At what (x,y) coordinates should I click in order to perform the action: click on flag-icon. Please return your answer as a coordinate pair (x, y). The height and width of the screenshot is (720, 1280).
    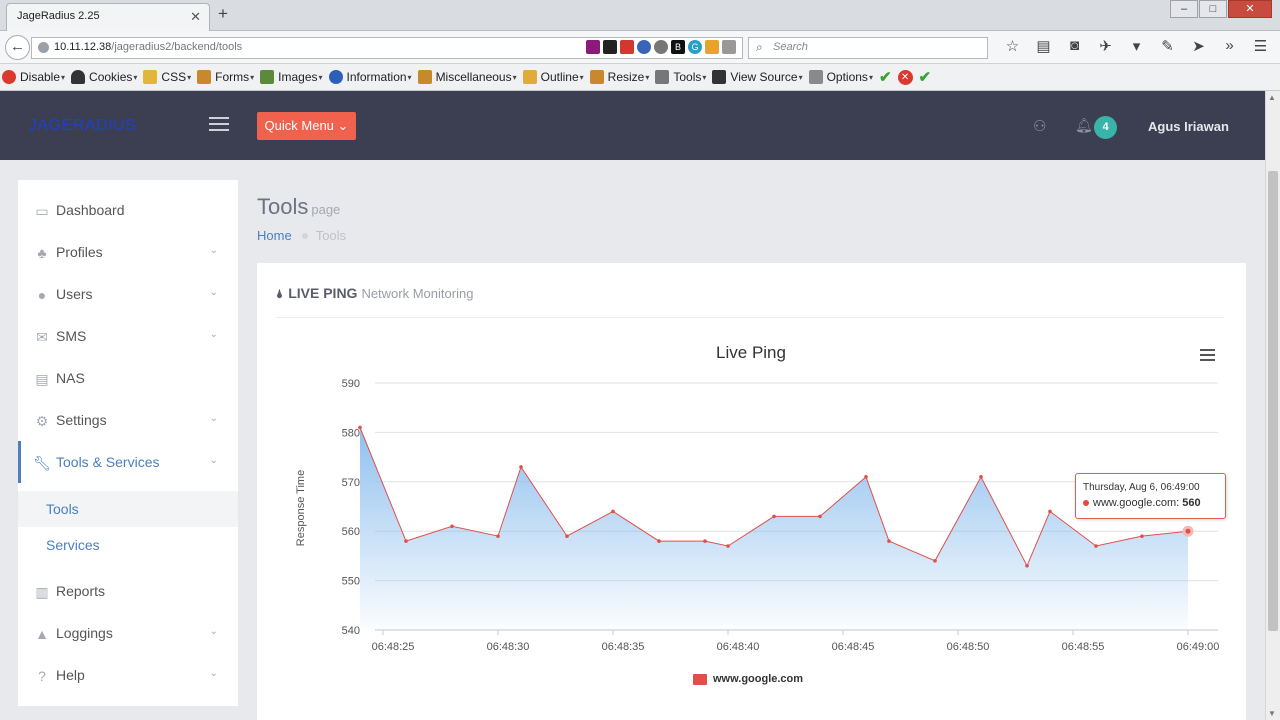
    Looking at the image, I should click on (610, 47).